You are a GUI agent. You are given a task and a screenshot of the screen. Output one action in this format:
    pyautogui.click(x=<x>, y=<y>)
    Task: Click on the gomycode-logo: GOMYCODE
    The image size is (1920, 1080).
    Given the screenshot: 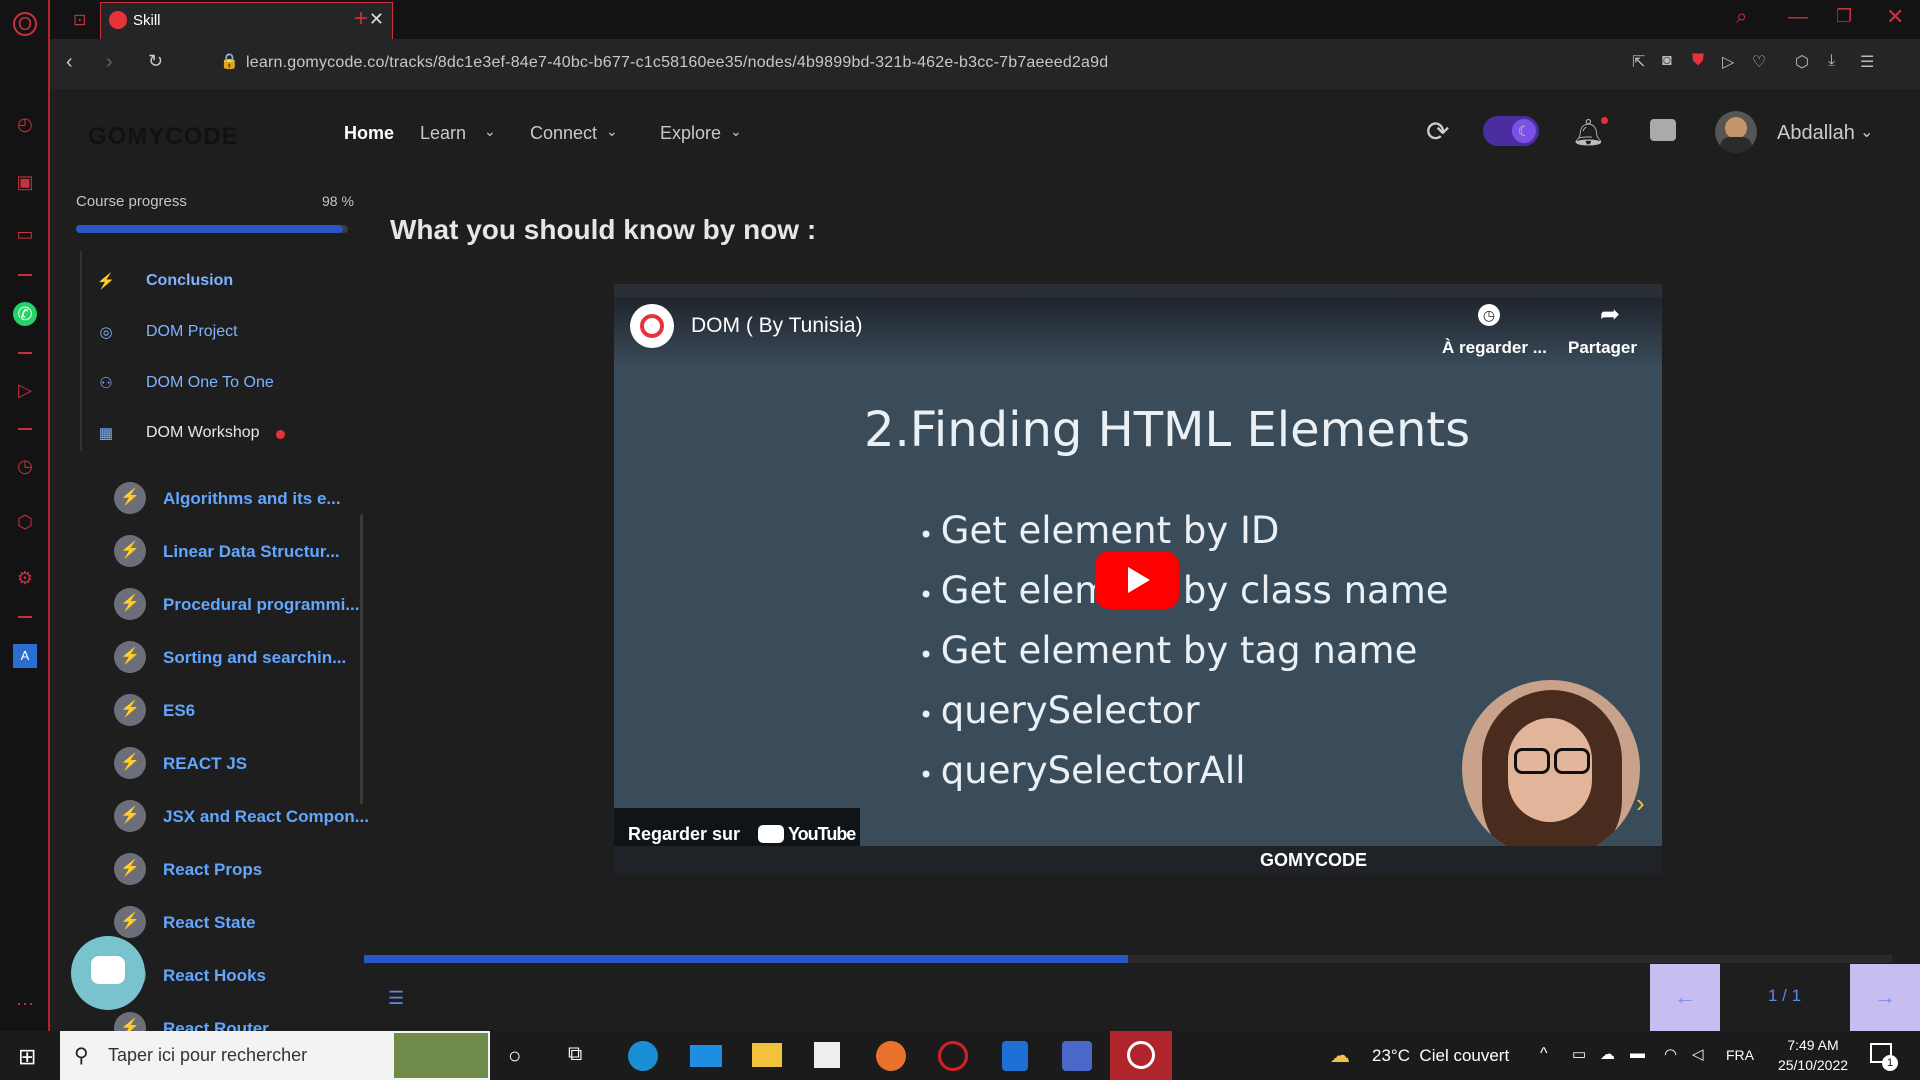 What is the action you would take?
    pyautogui.click(x=163, y=137)
    